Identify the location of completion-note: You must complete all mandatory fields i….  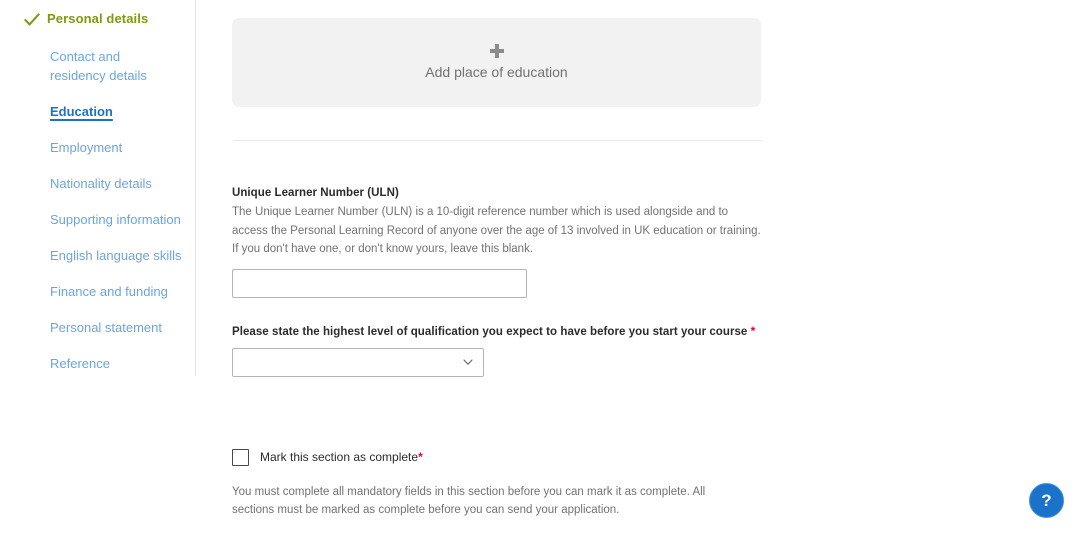
(469, 501).